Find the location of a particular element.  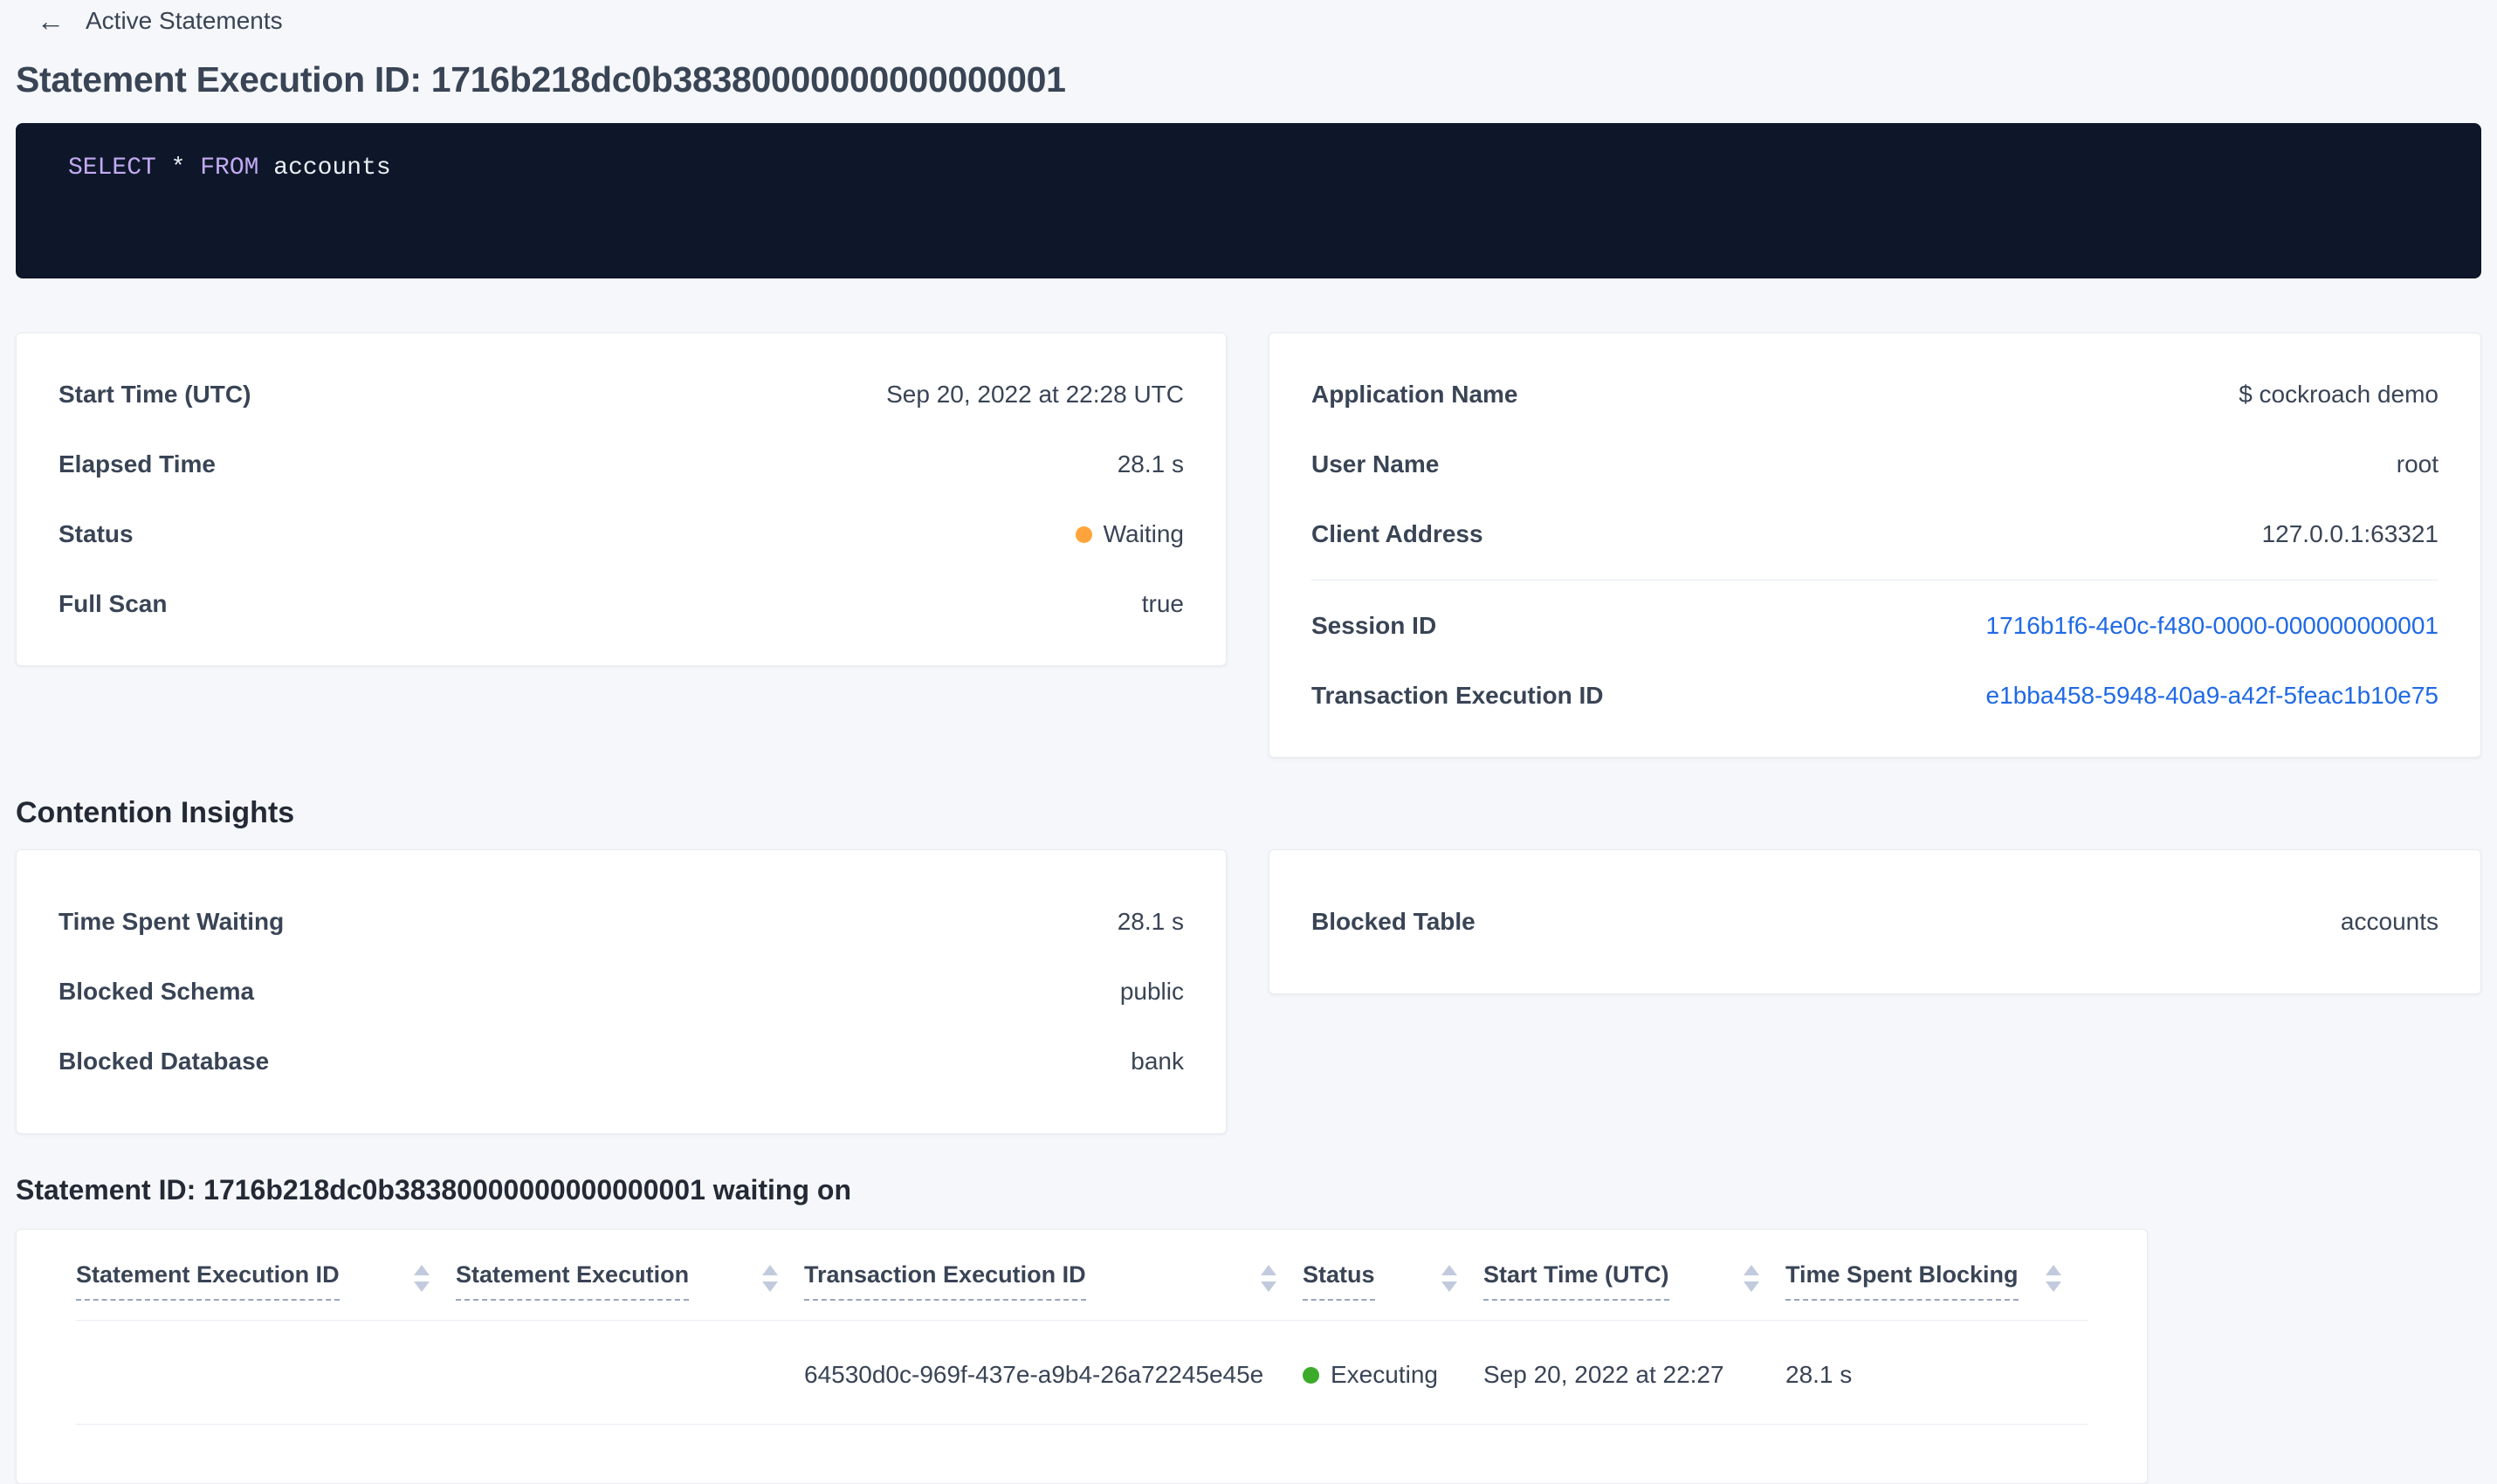

back-link-active-statements: Active Statements is located at coordinates (184, 21).